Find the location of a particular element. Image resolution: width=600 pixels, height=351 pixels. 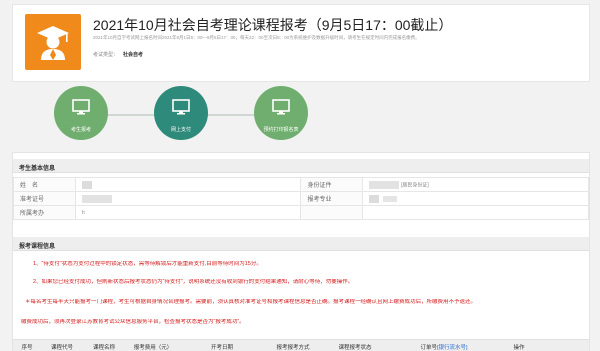

column-header: 课程报考状态 is located at coordinates (355, 348).